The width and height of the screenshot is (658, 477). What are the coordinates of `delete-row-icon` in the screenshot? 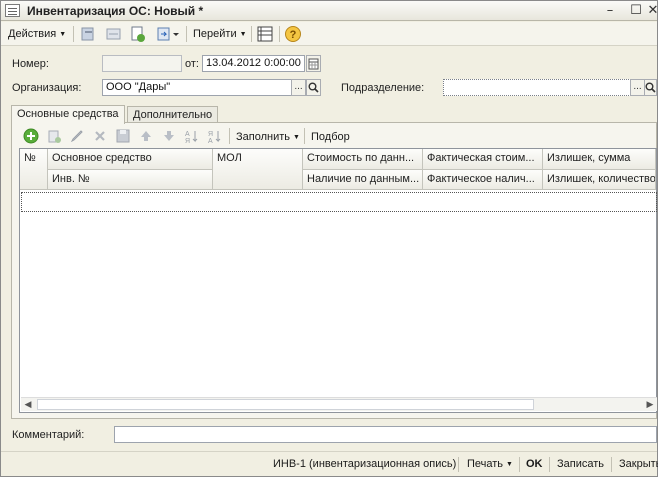 It's located at (100, 136).